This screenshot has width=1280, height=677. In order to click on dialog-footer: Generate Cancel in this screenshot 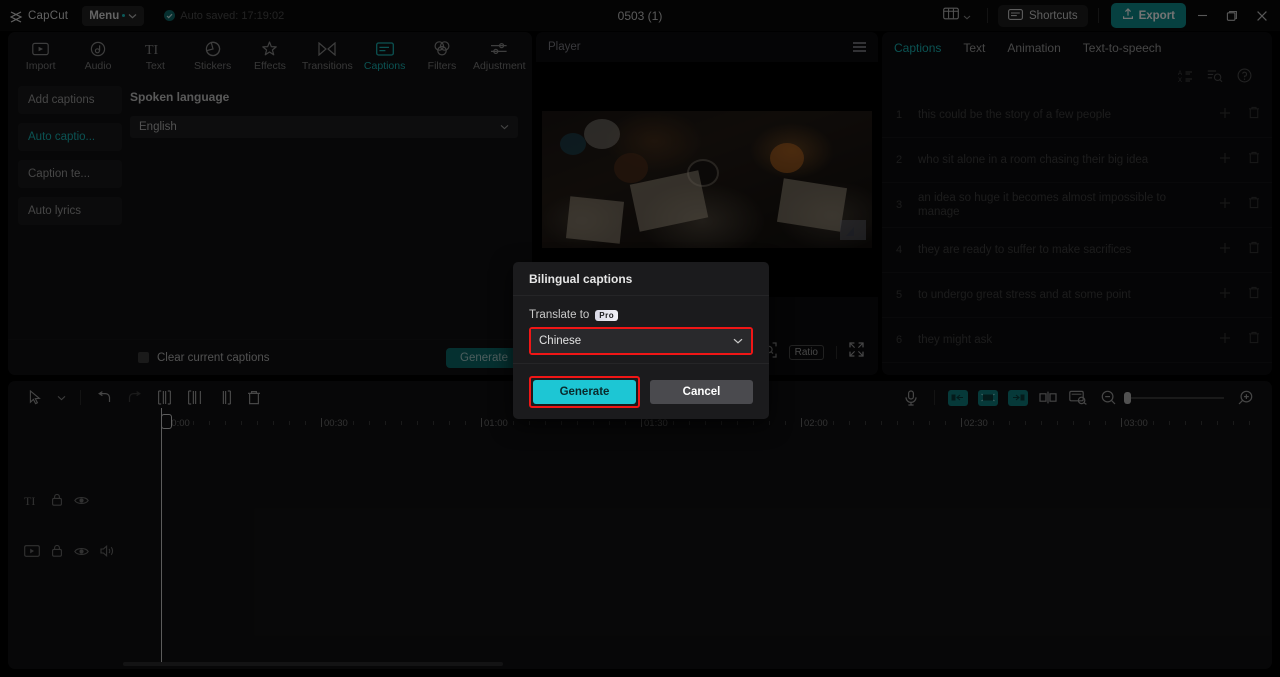, I will do `click(641, 391)`.